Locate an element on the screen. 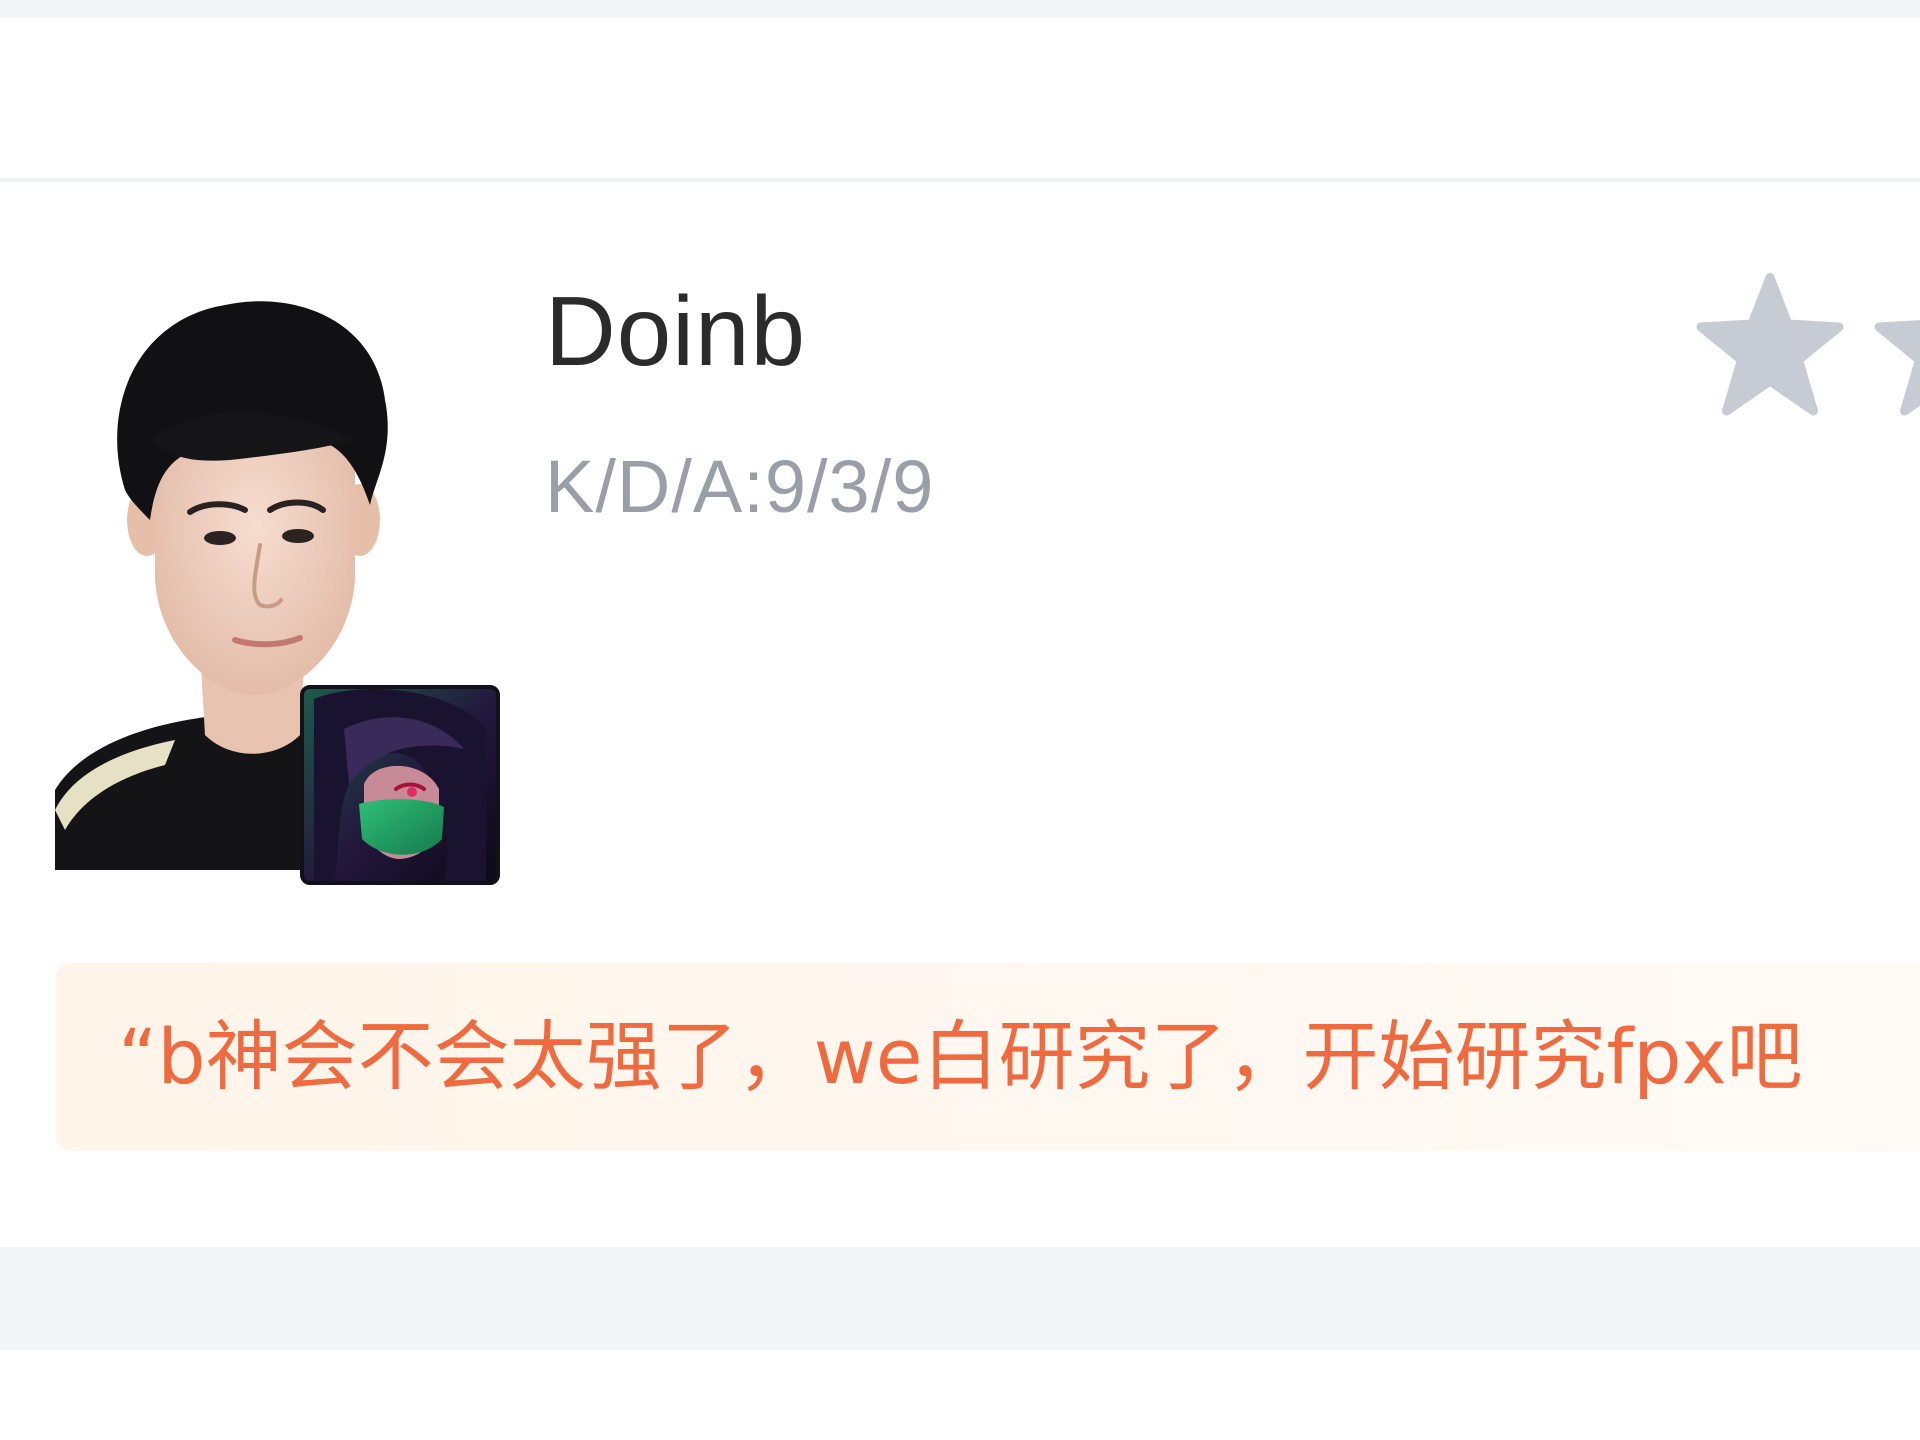 The width and height of the screenshot is (1920, 1440). comment-text: “b神会不会太强了，we白研究了，开始研究fpx吧 is located at coordinates (960, 1056).